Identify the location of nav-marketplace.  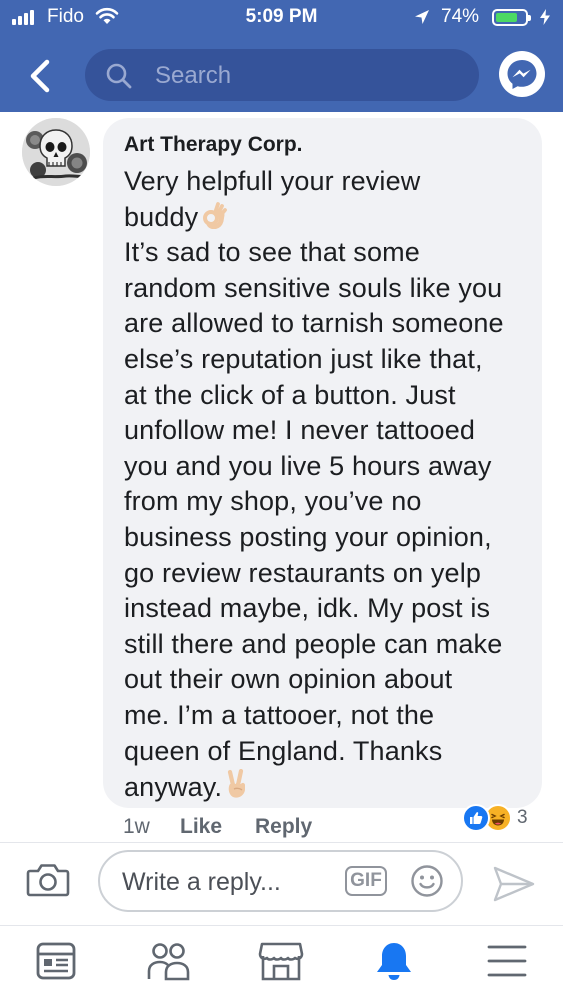
(281, 961).